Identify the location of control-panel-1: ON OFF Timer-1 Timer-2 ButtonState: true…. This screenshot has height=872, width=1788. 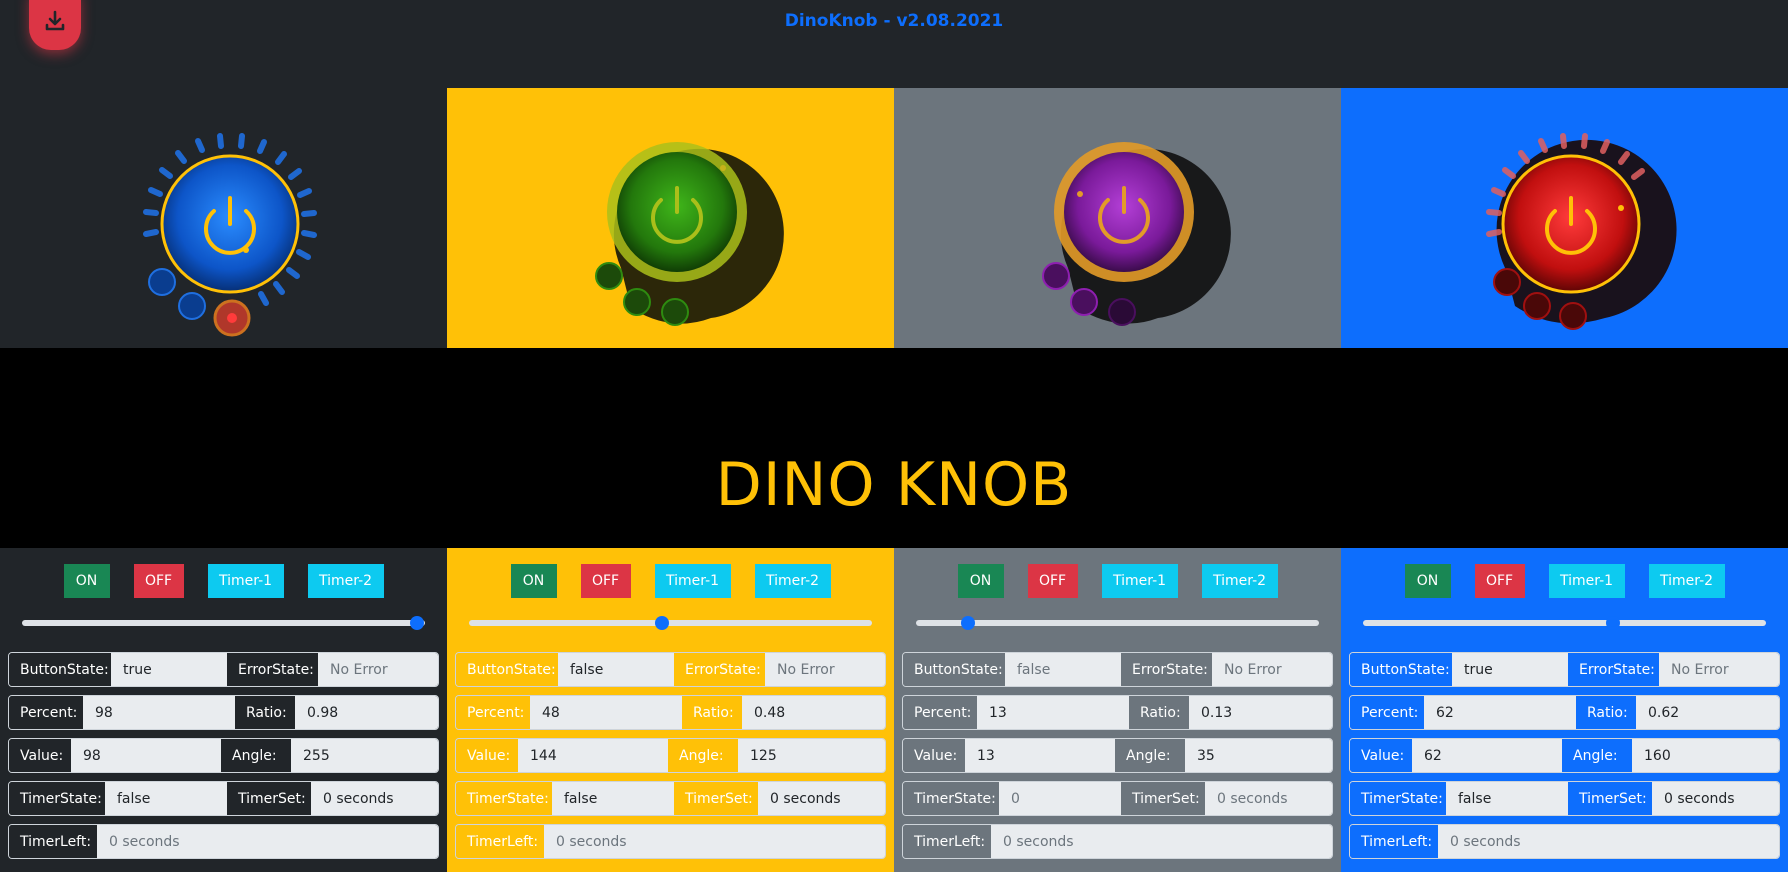
(223, 710).